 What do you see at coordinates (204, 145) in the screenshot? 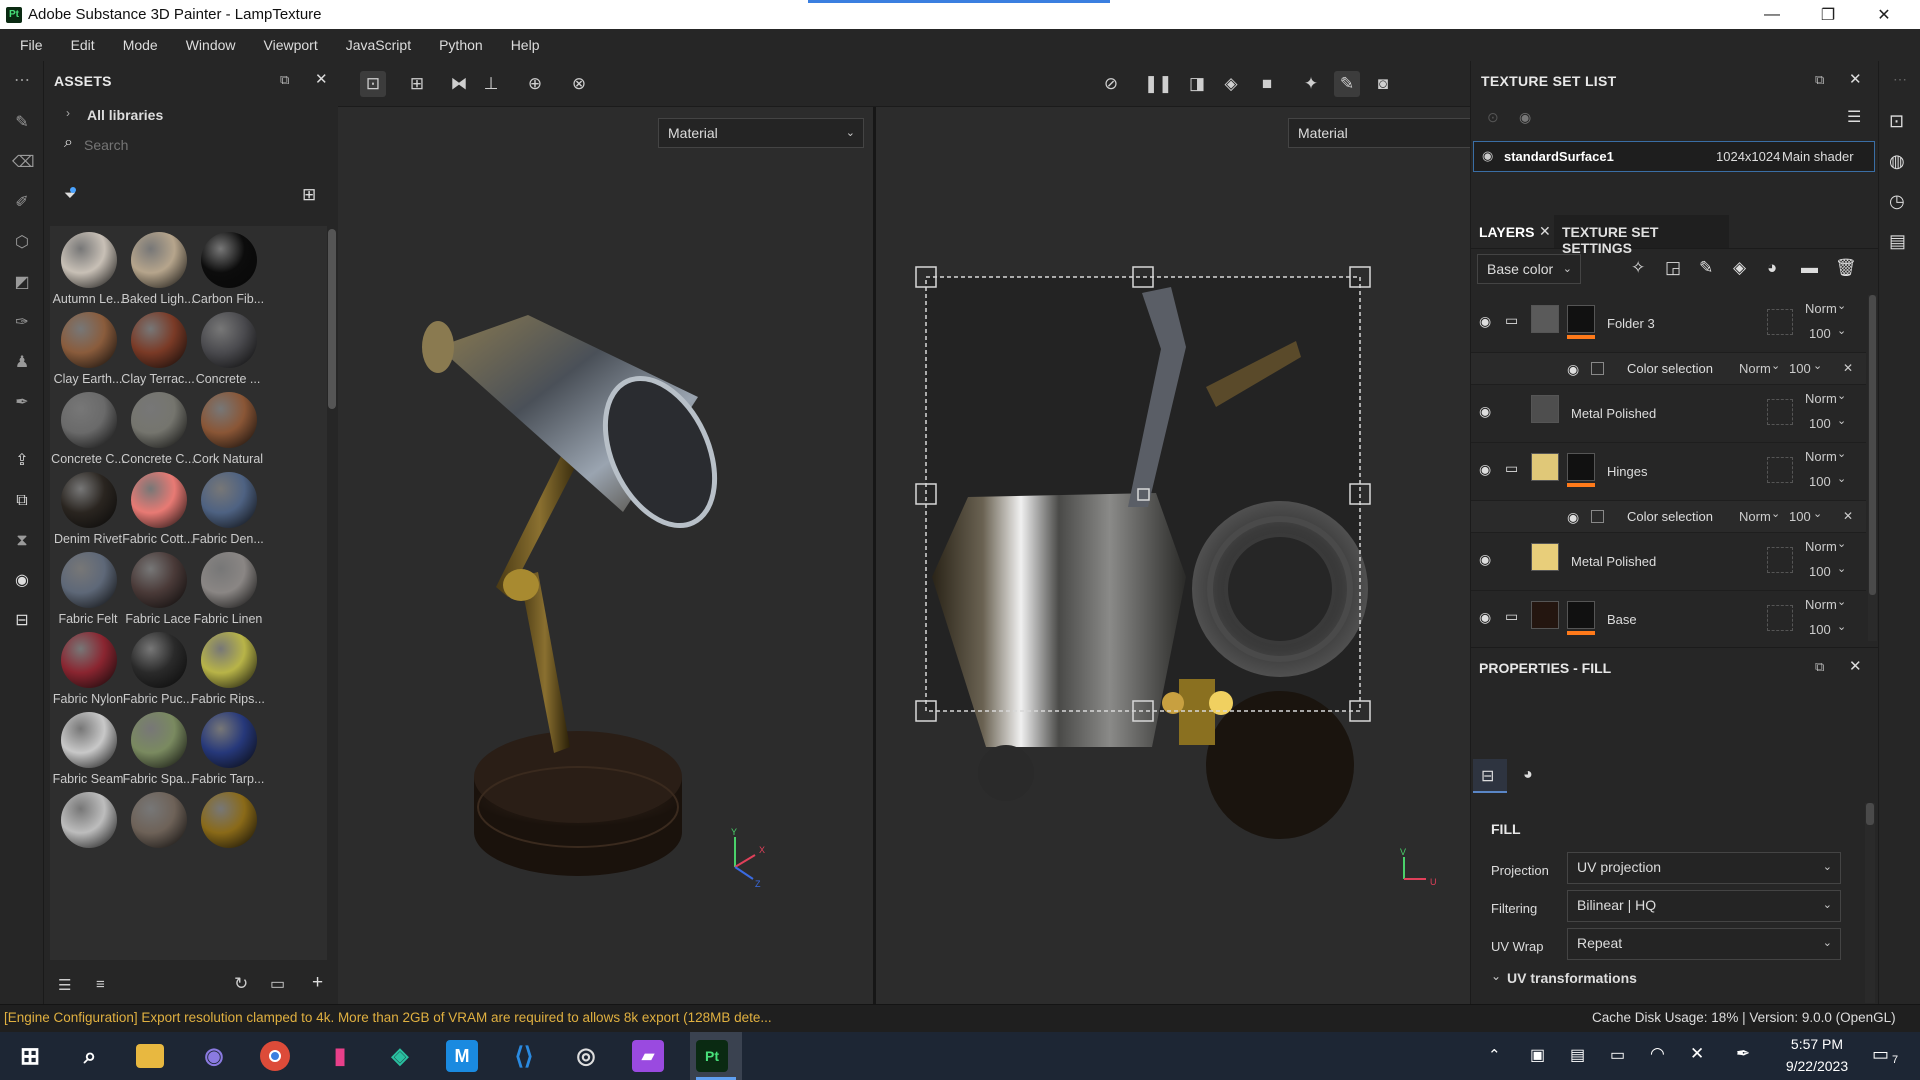
I see `search-input` at bounding box center [204, 145].